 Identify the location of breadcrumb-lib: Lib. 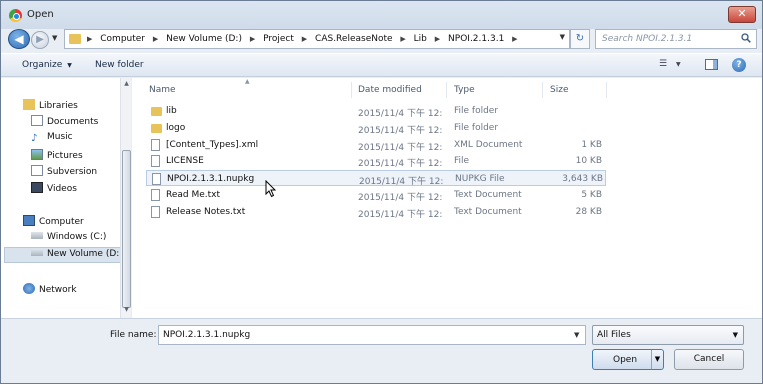
(420, 39).